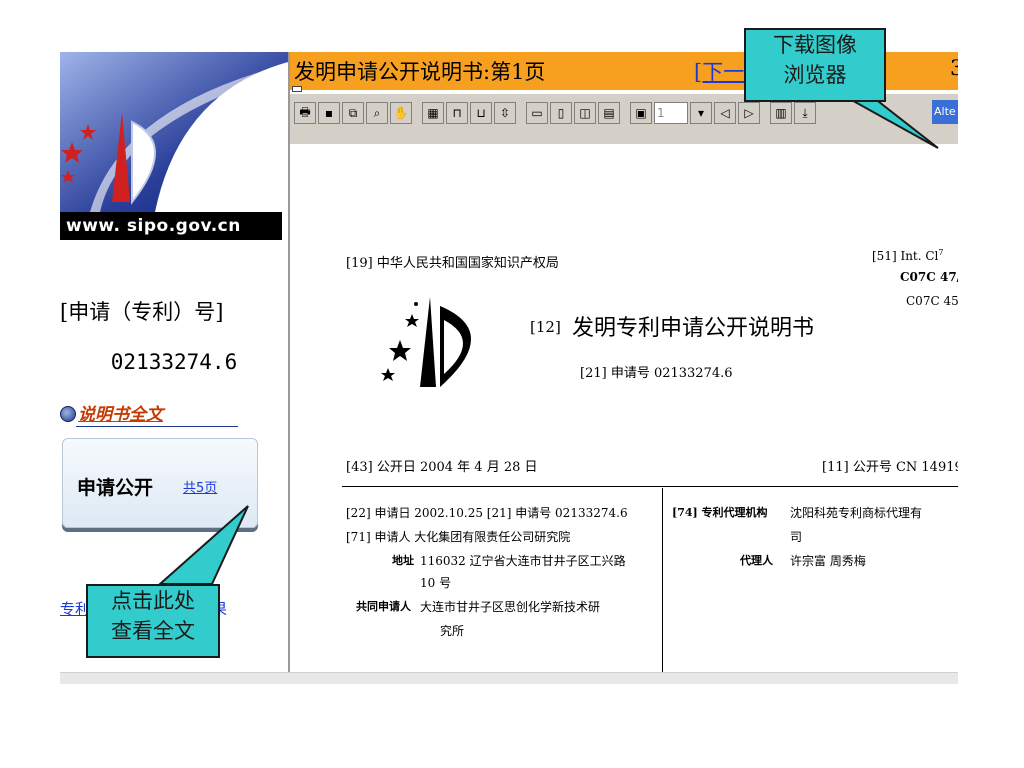 This screenshot has height=768, width=1024. I want to click on download-callout-line-2: 浏览器, so click(815, 75).